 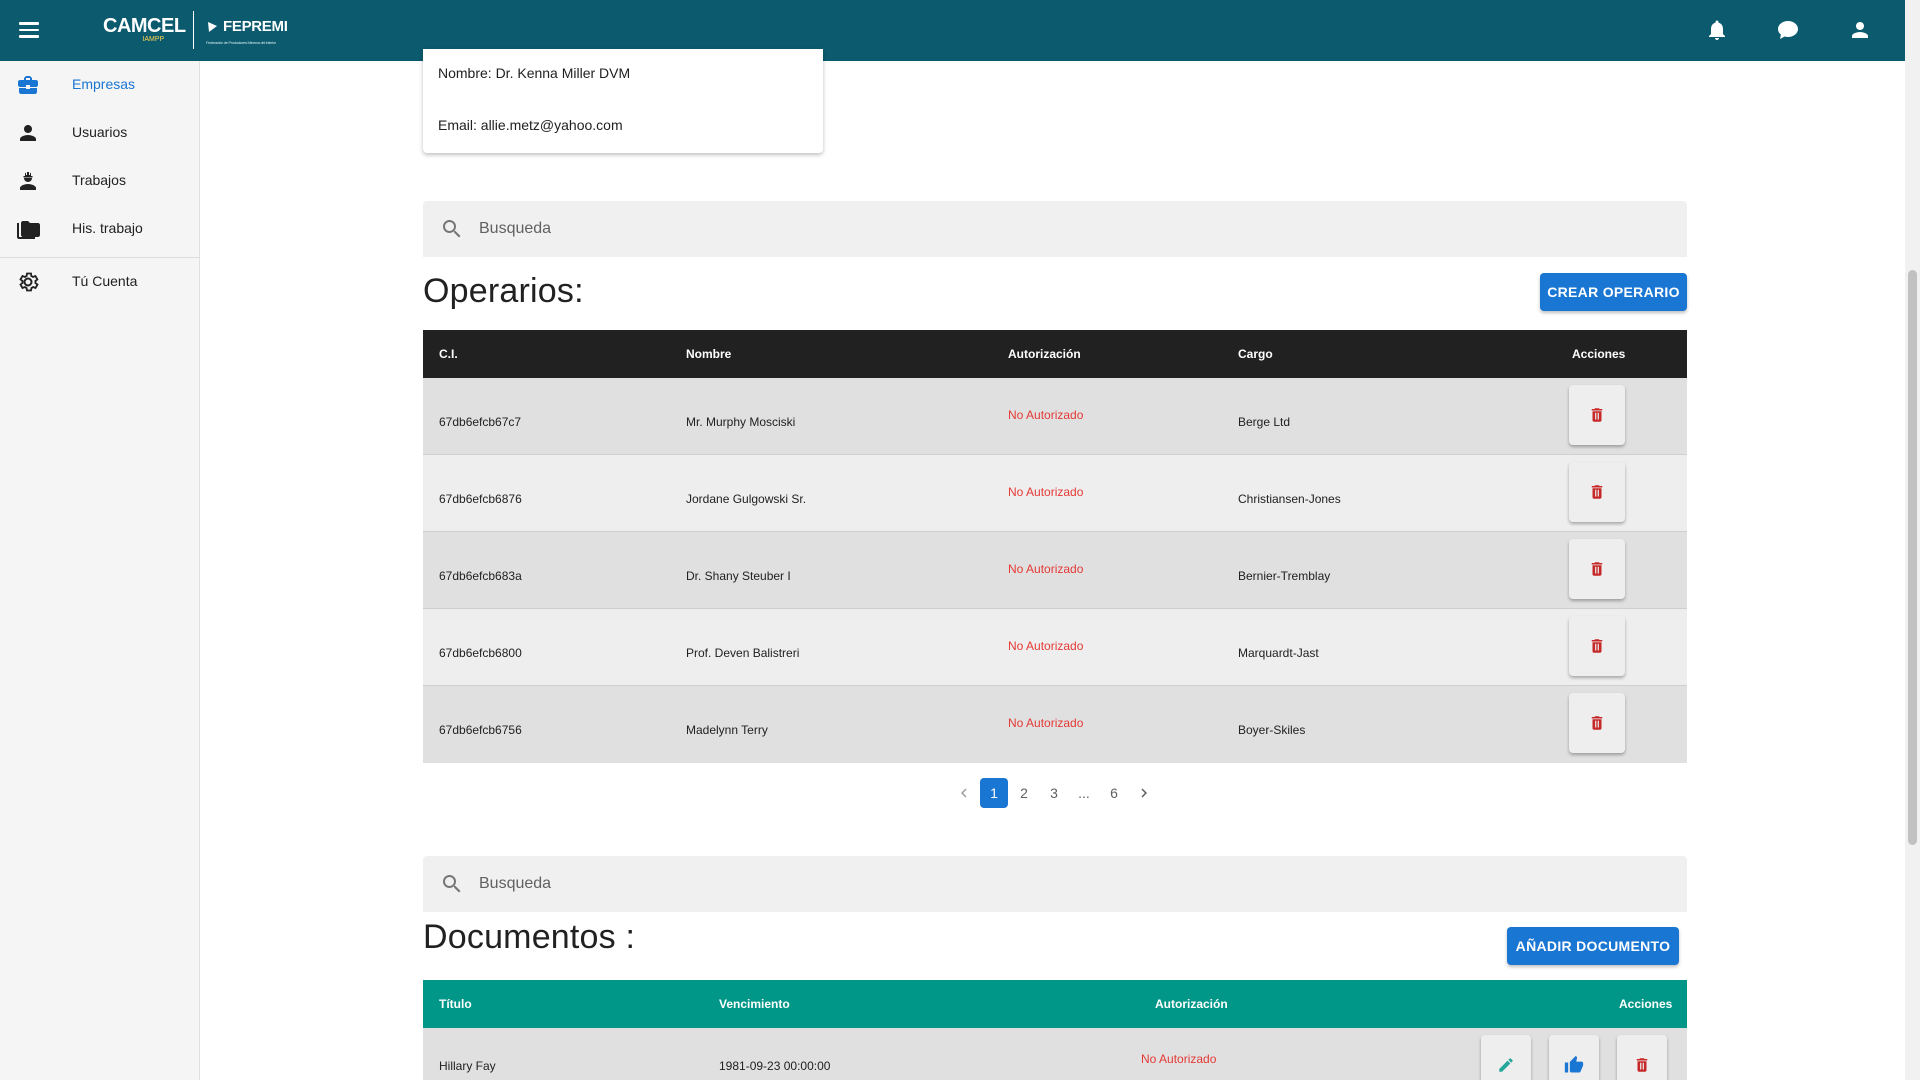 What do you see at coordinates (530, 125) in the screenshot?
I see `company-email: Email: allie.metz@yahoo.com` at bounding box center [530, 125].